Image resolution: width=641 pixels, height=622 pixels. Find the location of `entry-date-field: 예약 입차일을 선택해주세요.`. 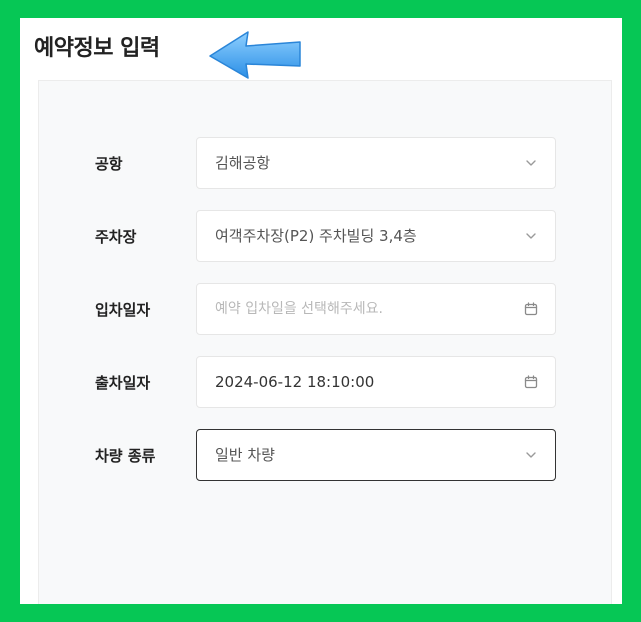

entry-date-field: 예약 입차일을 선택해주세요. is located at coordinates (376, 309).